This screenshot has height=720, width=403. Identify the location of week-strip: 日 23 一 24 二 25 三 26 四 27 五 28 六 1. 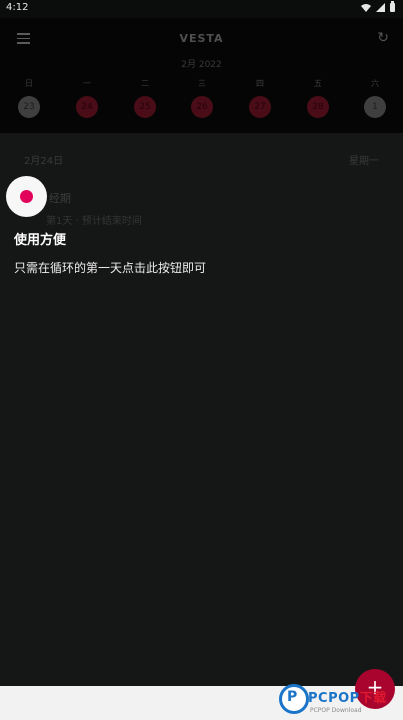
(201, 103).